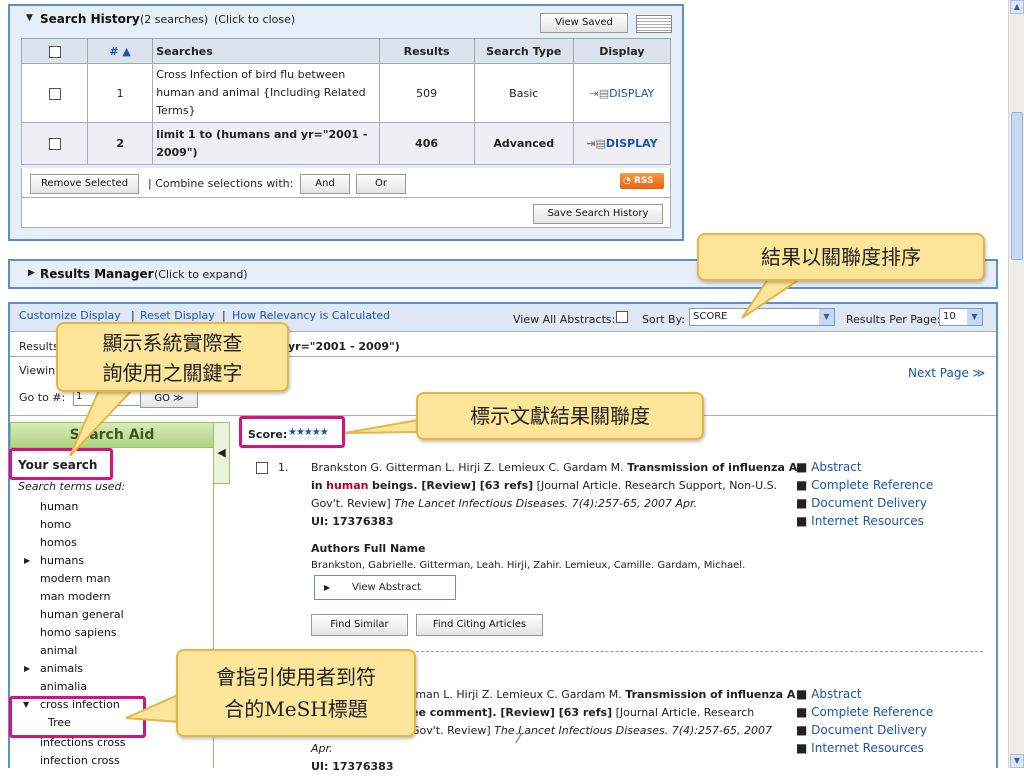  What do you see at coordinates (153, 708) in the screenshot?
I see `mesh-callout-pointer` at bounding box center [153, 708].